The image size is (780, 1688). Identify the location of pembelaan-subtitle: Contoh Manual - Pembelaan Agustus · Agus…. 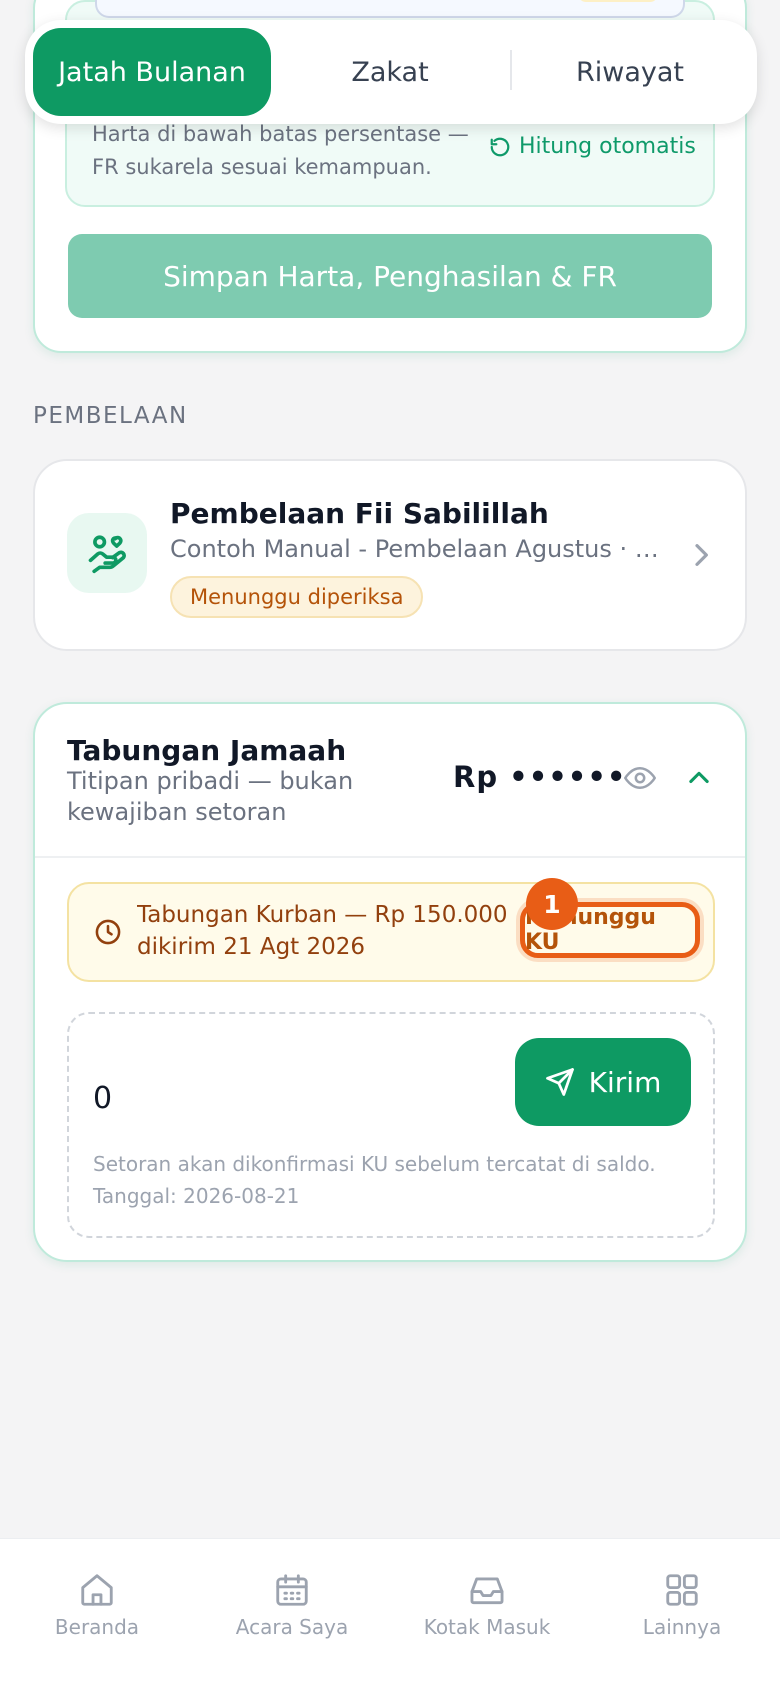
(415, 549).